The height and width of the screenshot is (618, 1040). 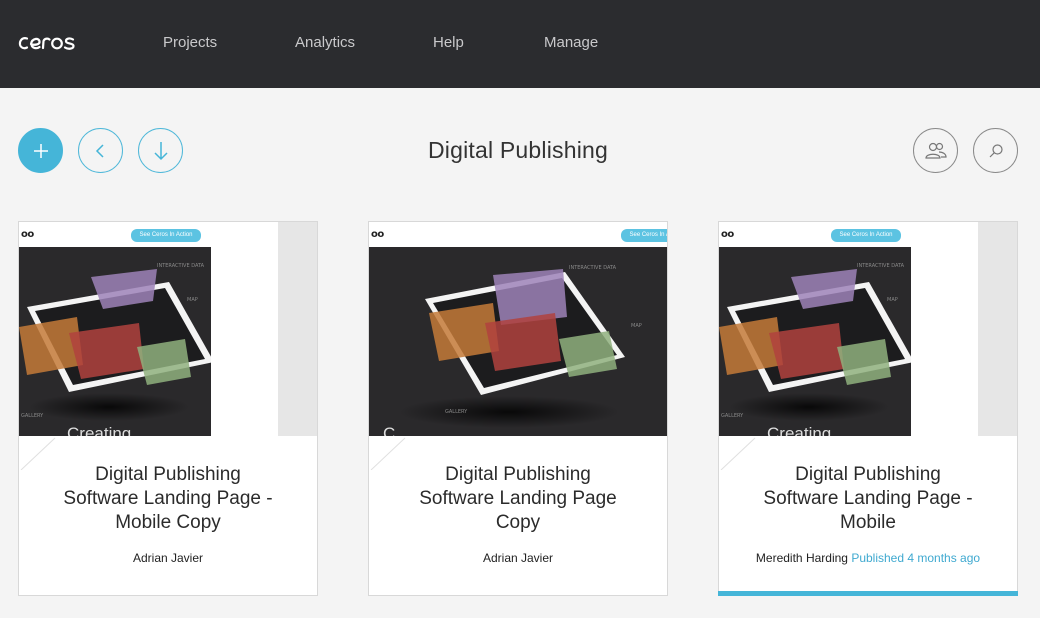 I want to click on users-icon, so click(x=935, y=150).